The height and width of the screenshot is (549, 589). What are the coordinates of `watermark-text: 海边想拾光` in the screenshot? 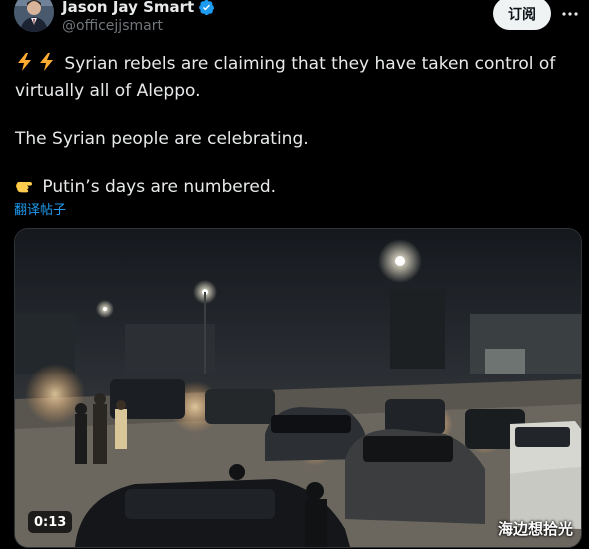 It's located at (536, 529).